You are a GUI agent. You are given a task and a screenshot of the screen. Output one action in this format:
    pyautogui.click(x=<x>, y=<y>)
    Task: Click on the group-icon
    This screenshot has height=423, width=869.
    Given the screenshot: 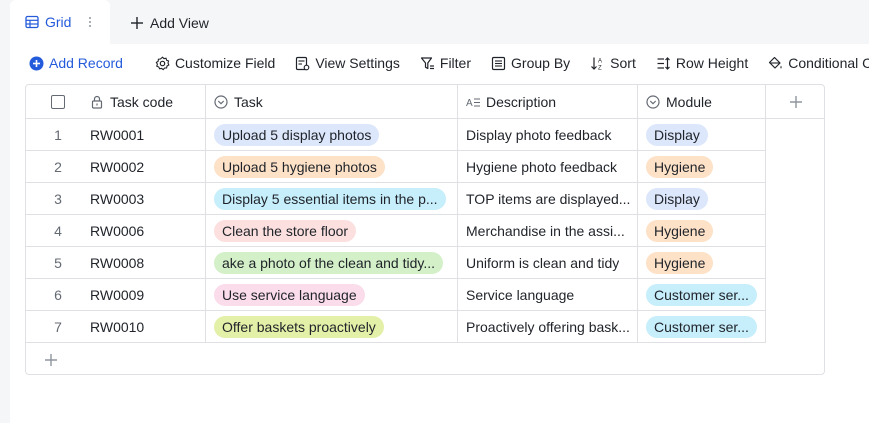 What is the action you would take?
    pyautogui.click(x=498, y=63)
    